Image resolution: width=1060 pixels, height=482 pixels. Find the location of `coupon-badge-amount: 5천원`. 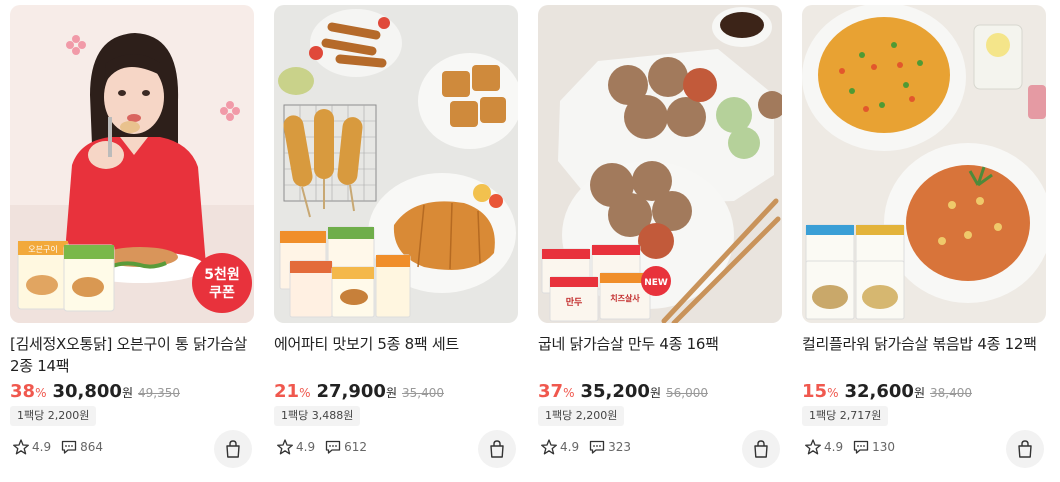

coupon-badge-amount: 5천원 is located at coordinates (222, 275).